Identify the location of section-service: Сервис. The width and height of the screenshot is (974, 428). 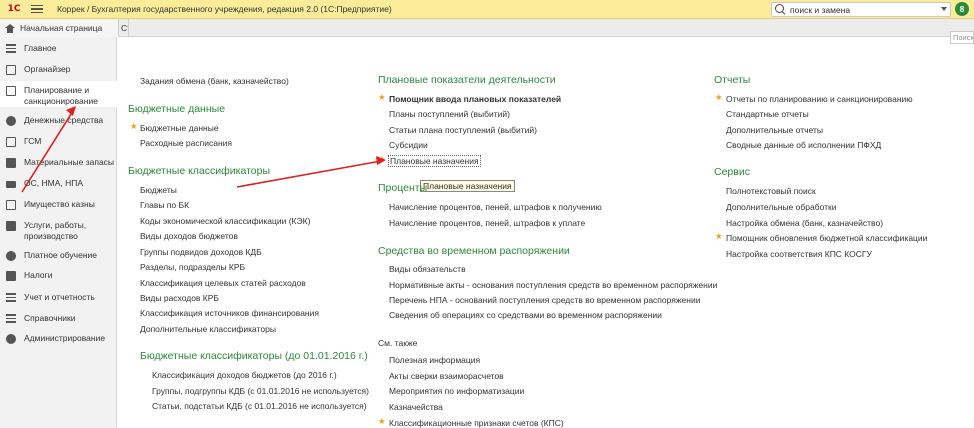
(732, 172).